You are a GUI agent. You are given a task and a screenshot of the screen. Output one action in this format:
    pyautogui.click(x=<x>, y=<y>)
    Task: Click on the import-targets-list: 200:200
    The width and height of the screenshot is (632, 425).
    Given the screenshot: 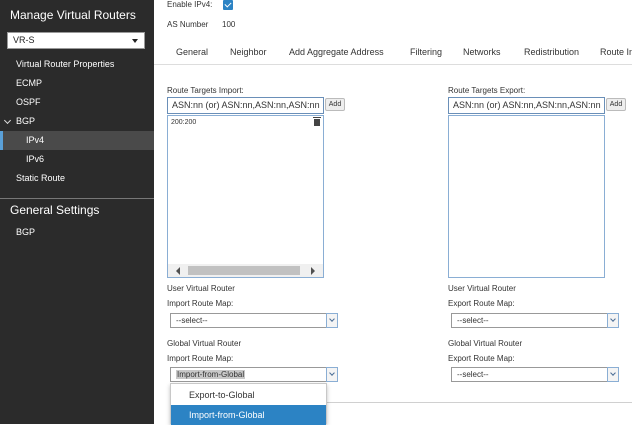 What is the action you would take?
    pyautogui.click(x=245, y=196)
    